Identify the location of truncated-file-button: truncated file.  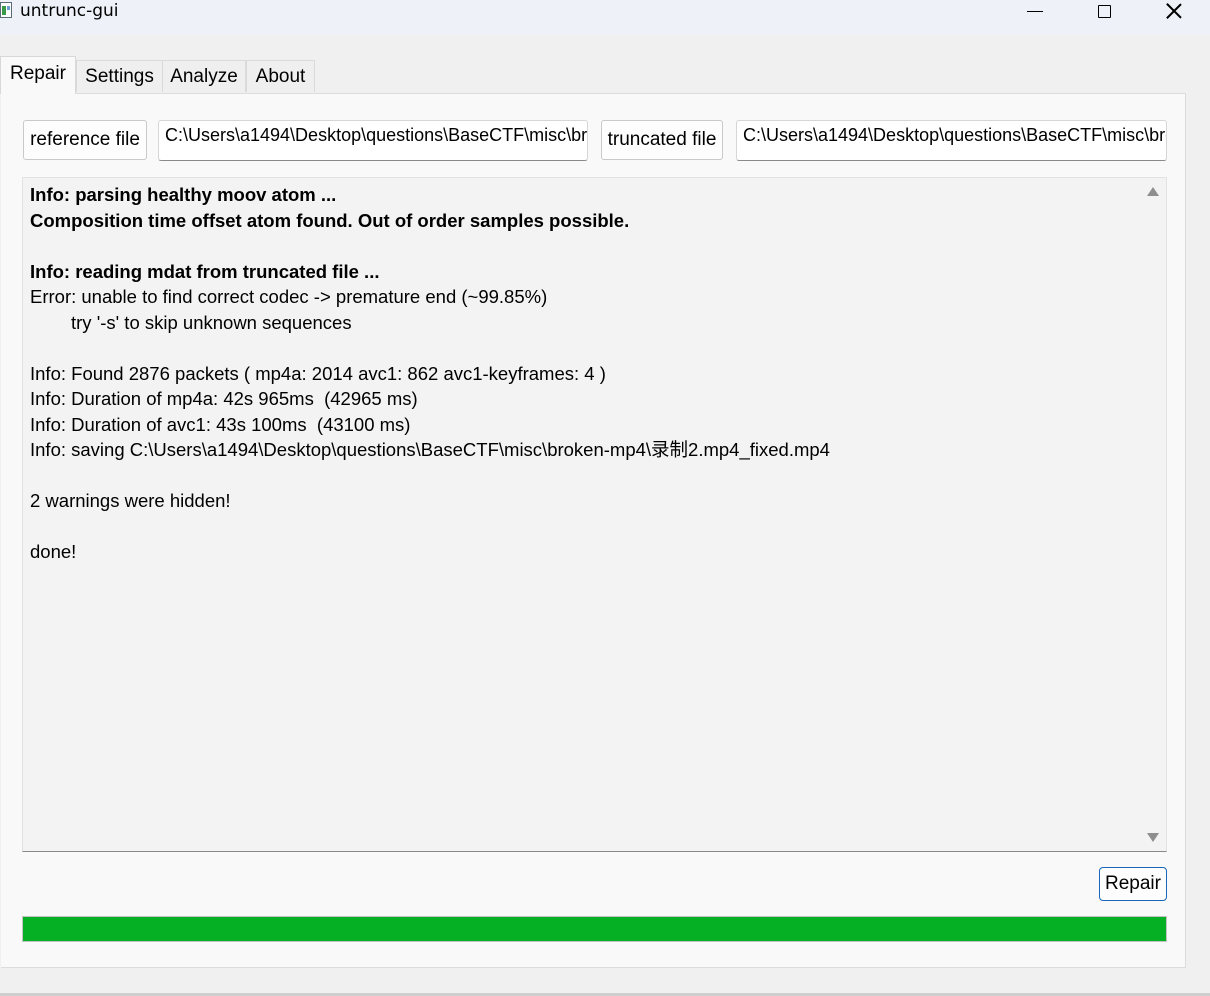
(662, 140).